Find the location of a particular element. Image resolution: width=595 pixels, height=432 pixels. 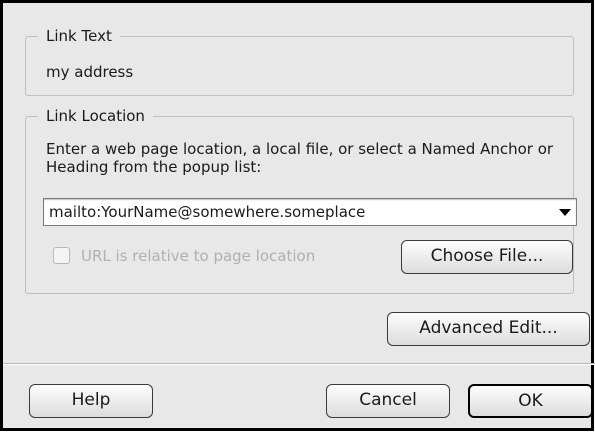

link-location-combobox: mailto:YourName@somewhere.someplace is located at coordinates (310, 212).